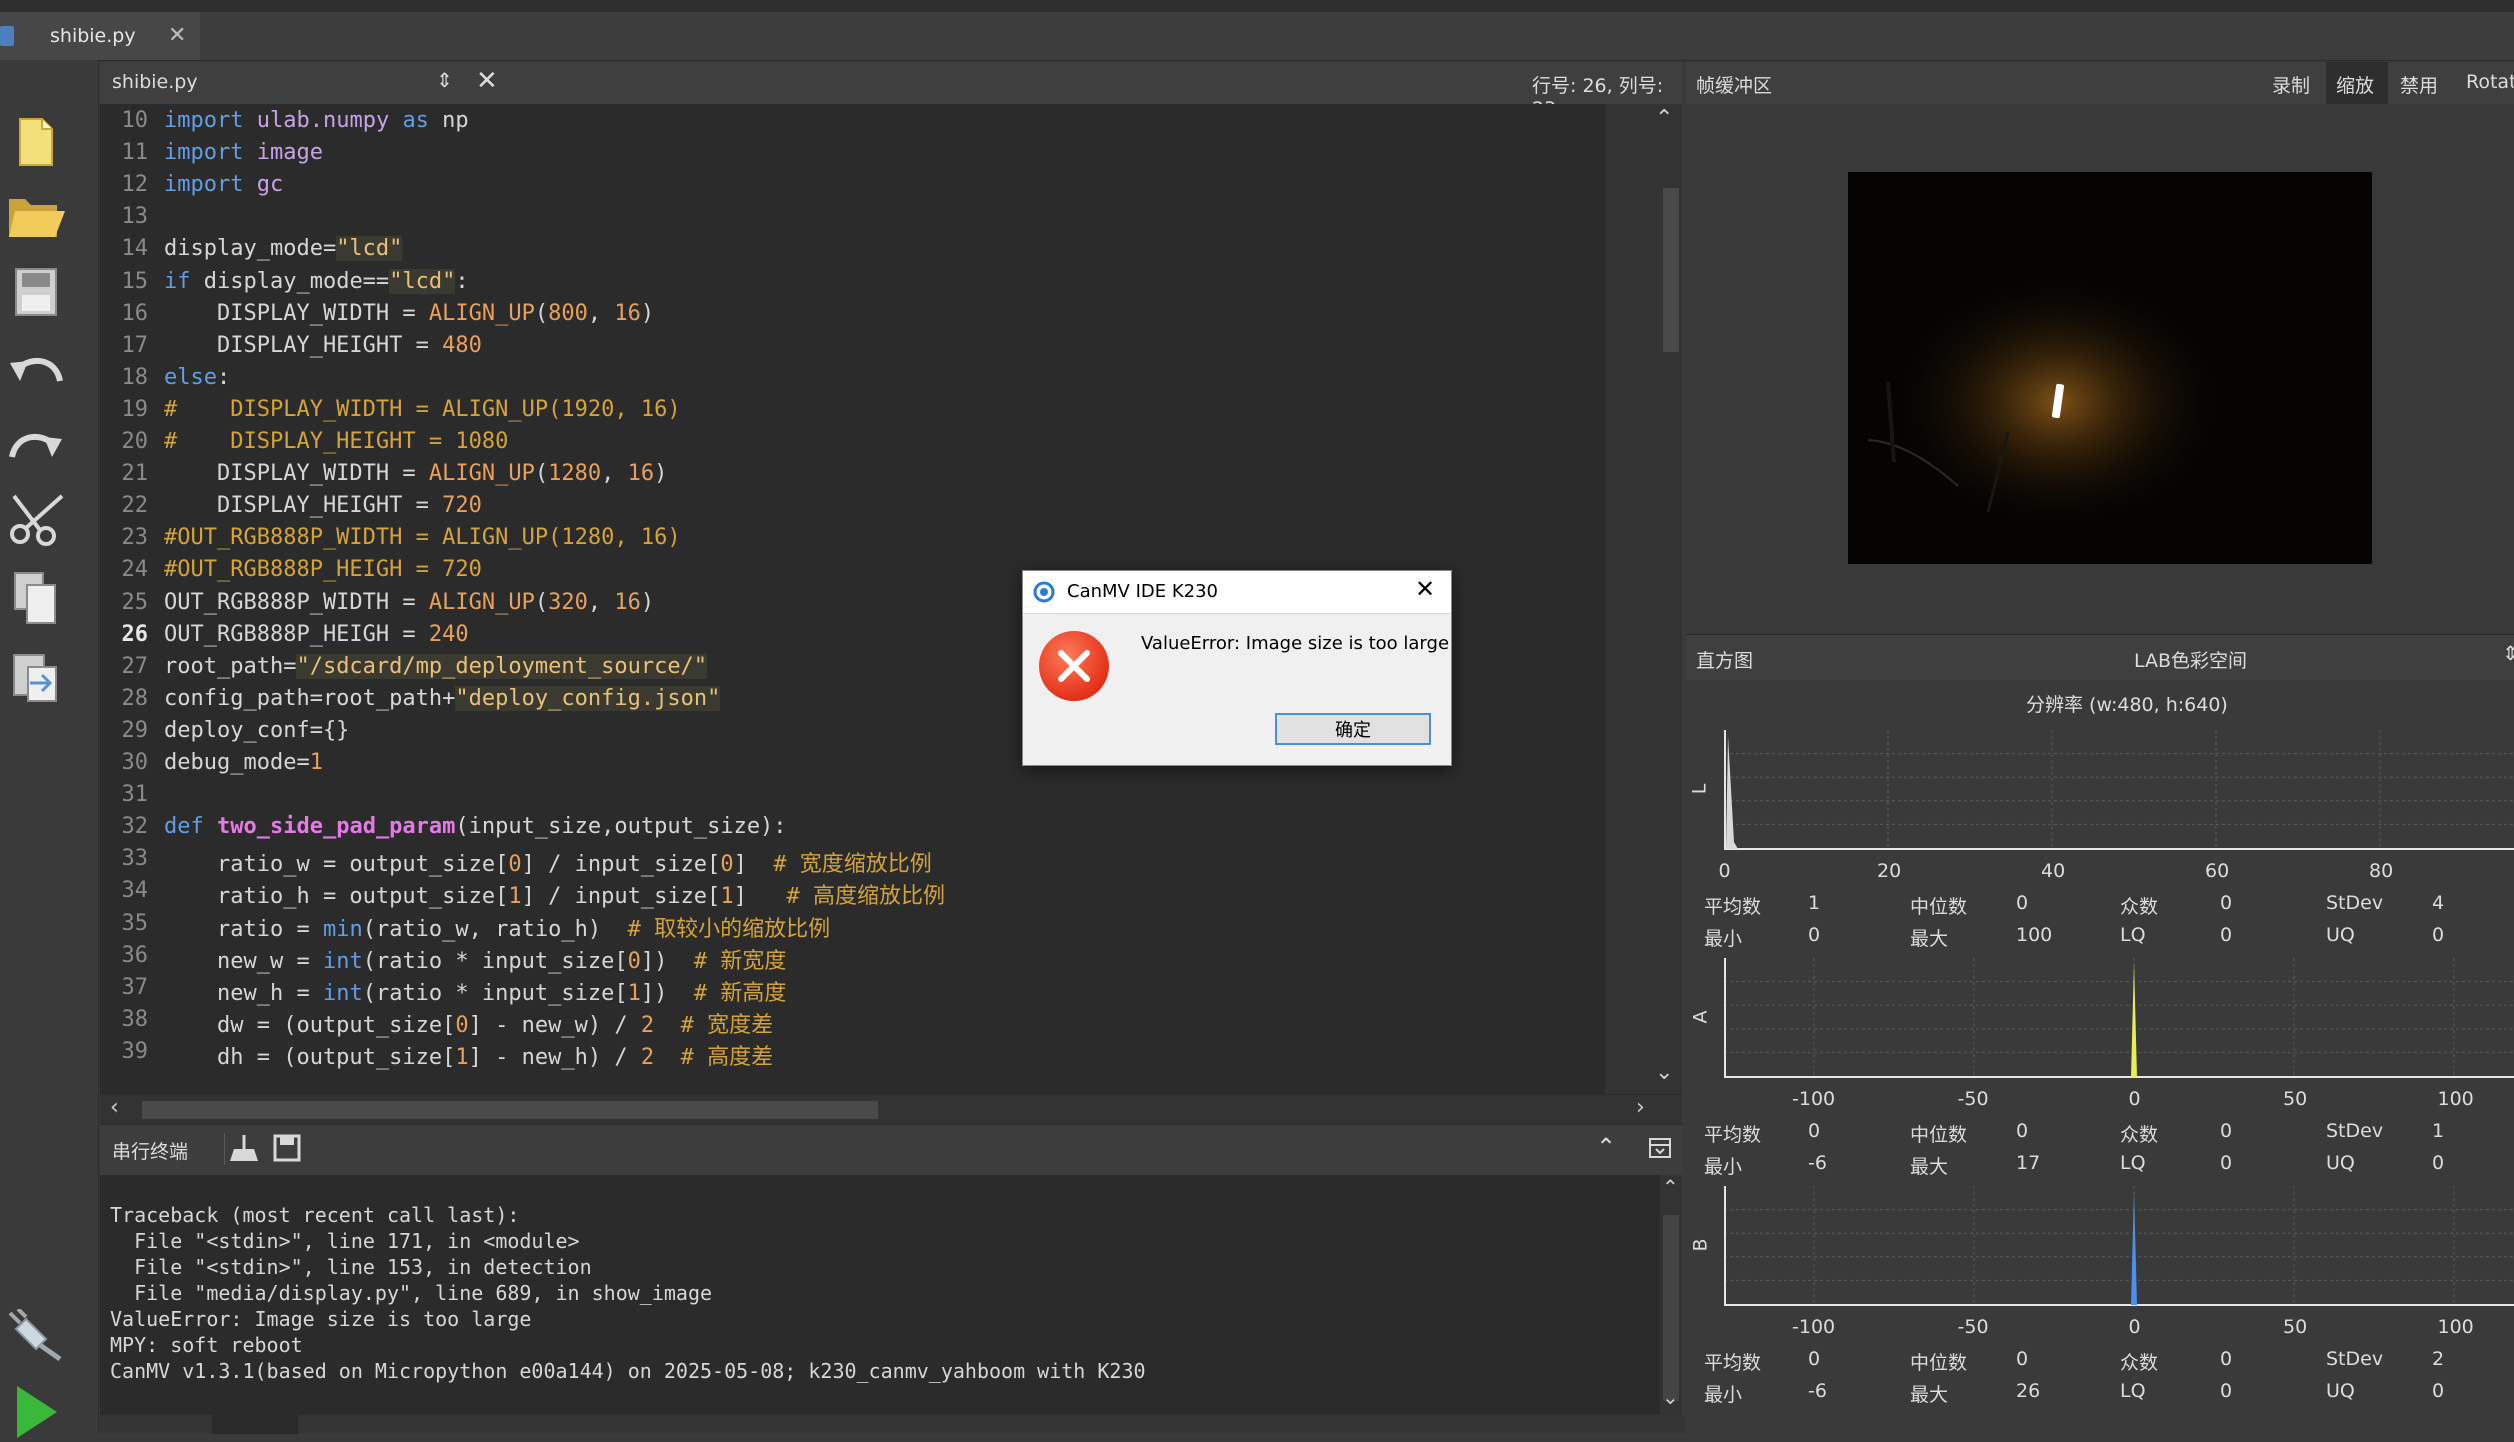  Describe the element at coordinates (287, 1150) in the screenshot. I see `terminal-save-button` at that location.